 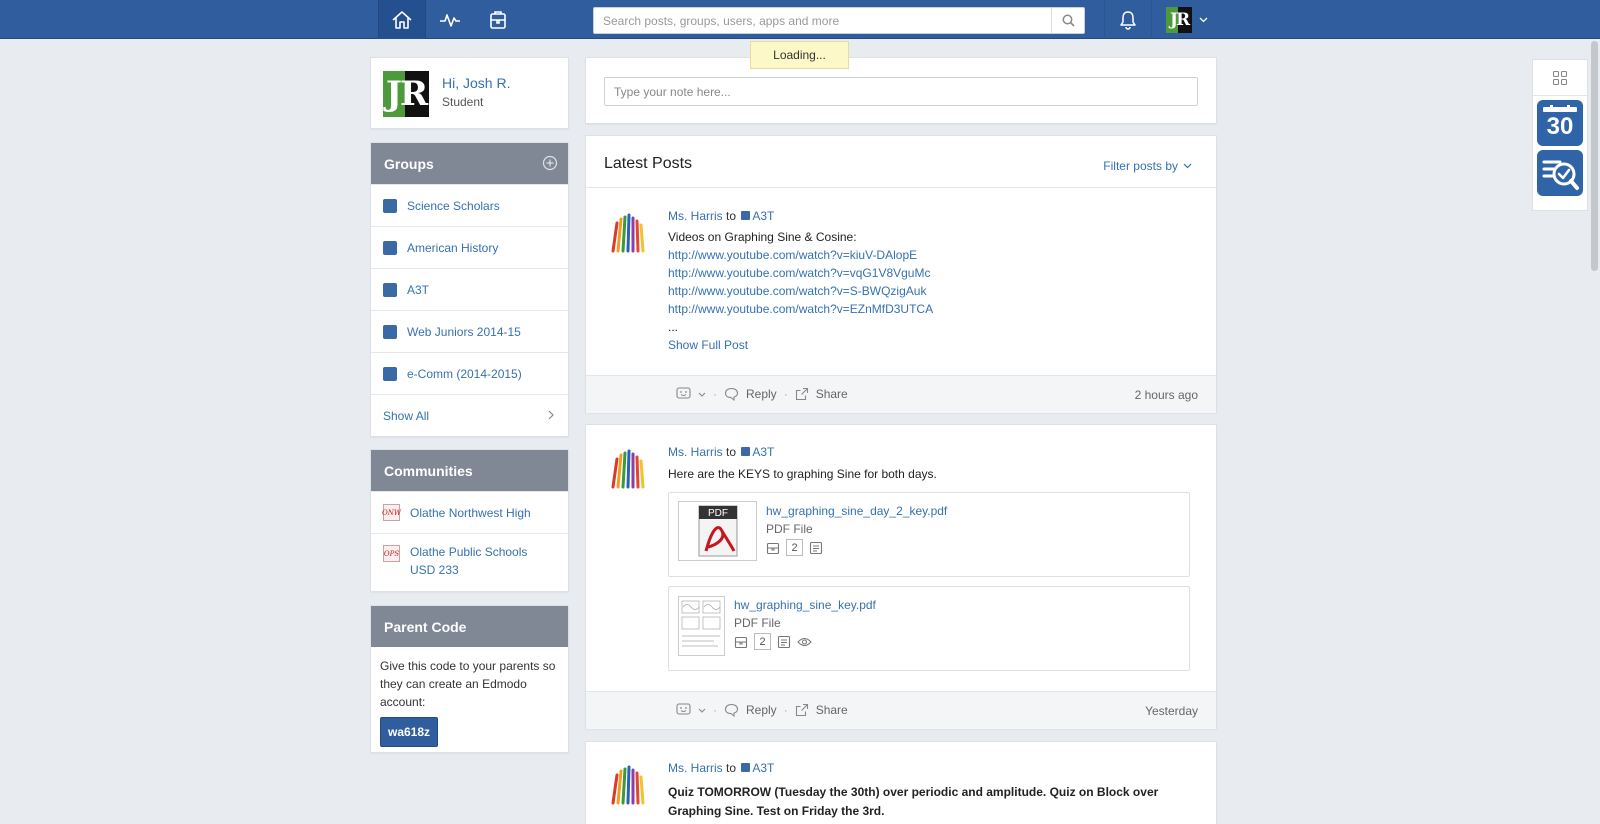 What do you see at coordinates (464, 331) in the screenshot?
I see `group-label: Web Juniors 2014-15` at bounding box center [464, 331].